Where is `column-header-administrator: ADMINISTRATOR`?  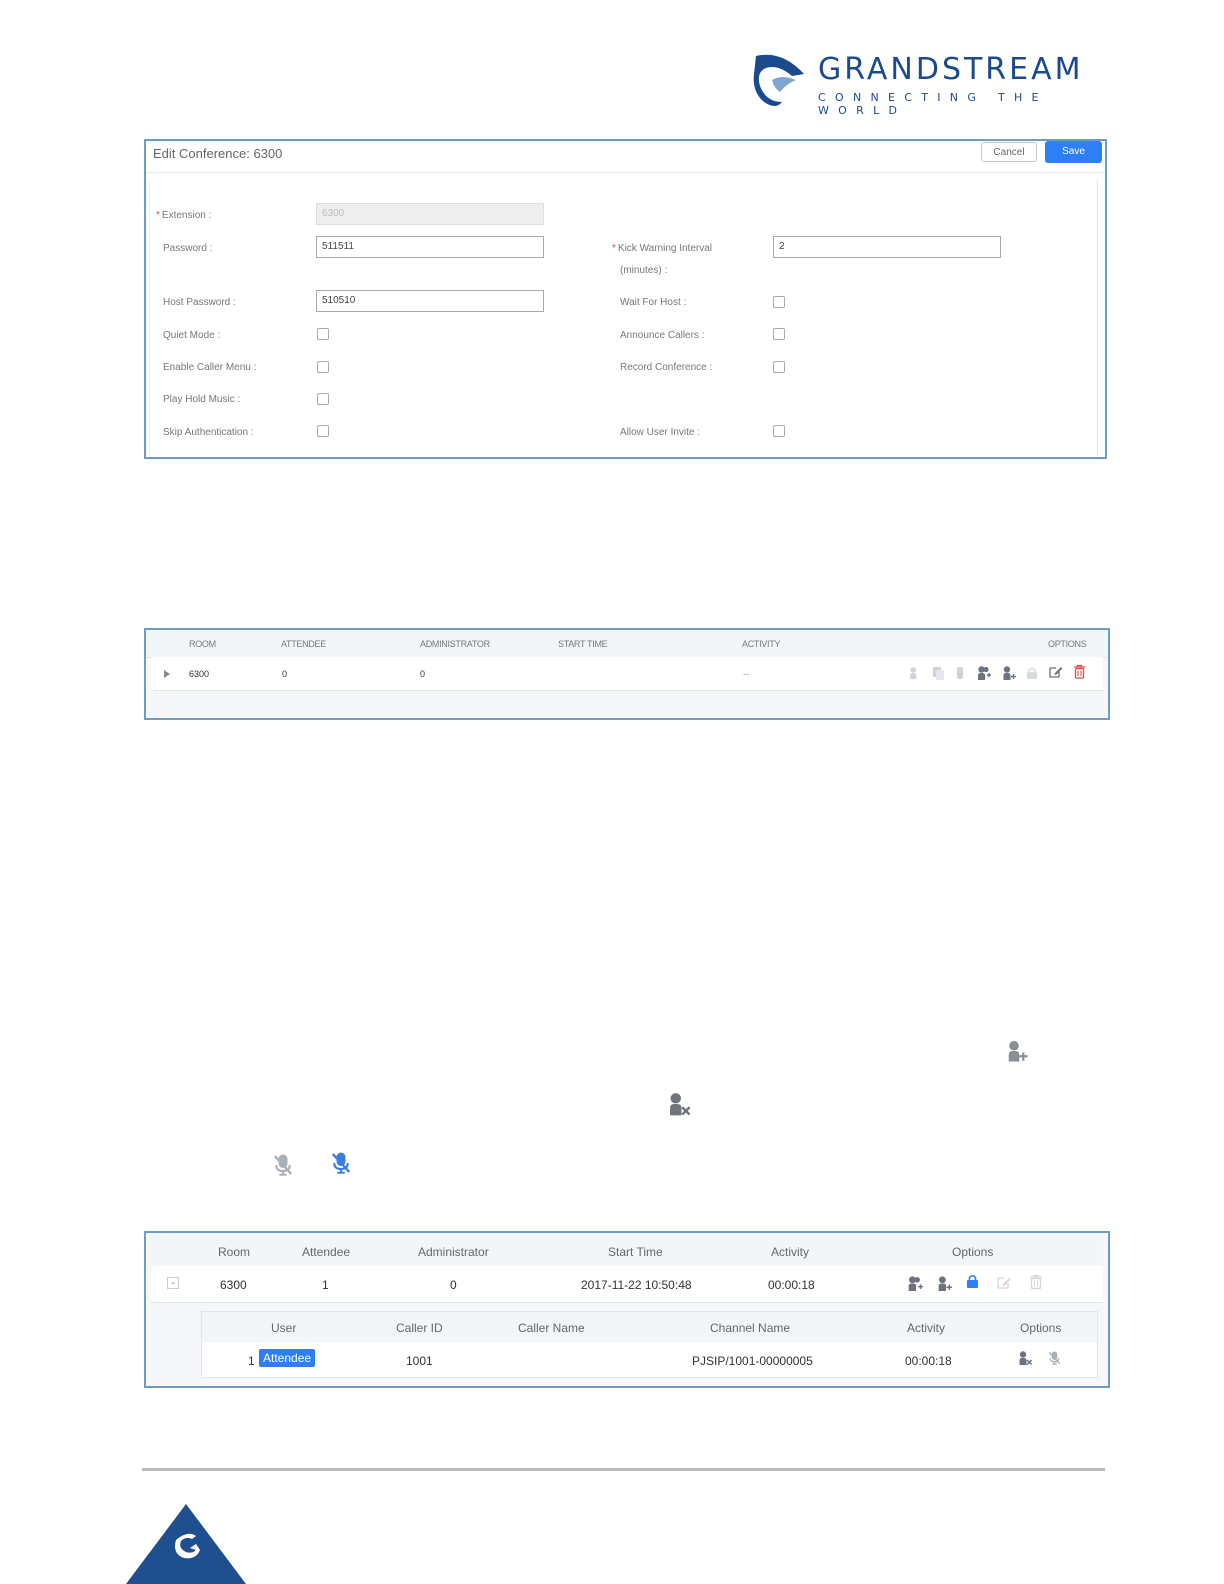
column-header-administrator: ADMINISTRATOR is located at coordinates (455, 644).